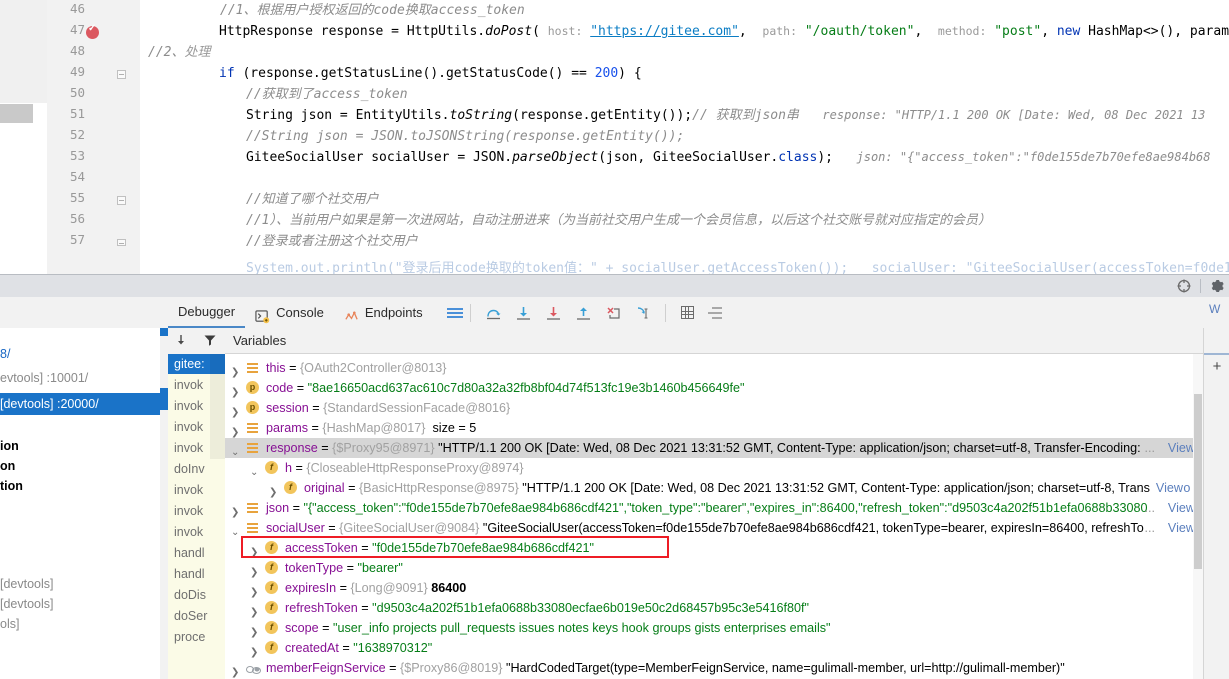  Describe the element at coordinates (196, 616) in the screenshot. I see `frame-row: doSer` at that location.